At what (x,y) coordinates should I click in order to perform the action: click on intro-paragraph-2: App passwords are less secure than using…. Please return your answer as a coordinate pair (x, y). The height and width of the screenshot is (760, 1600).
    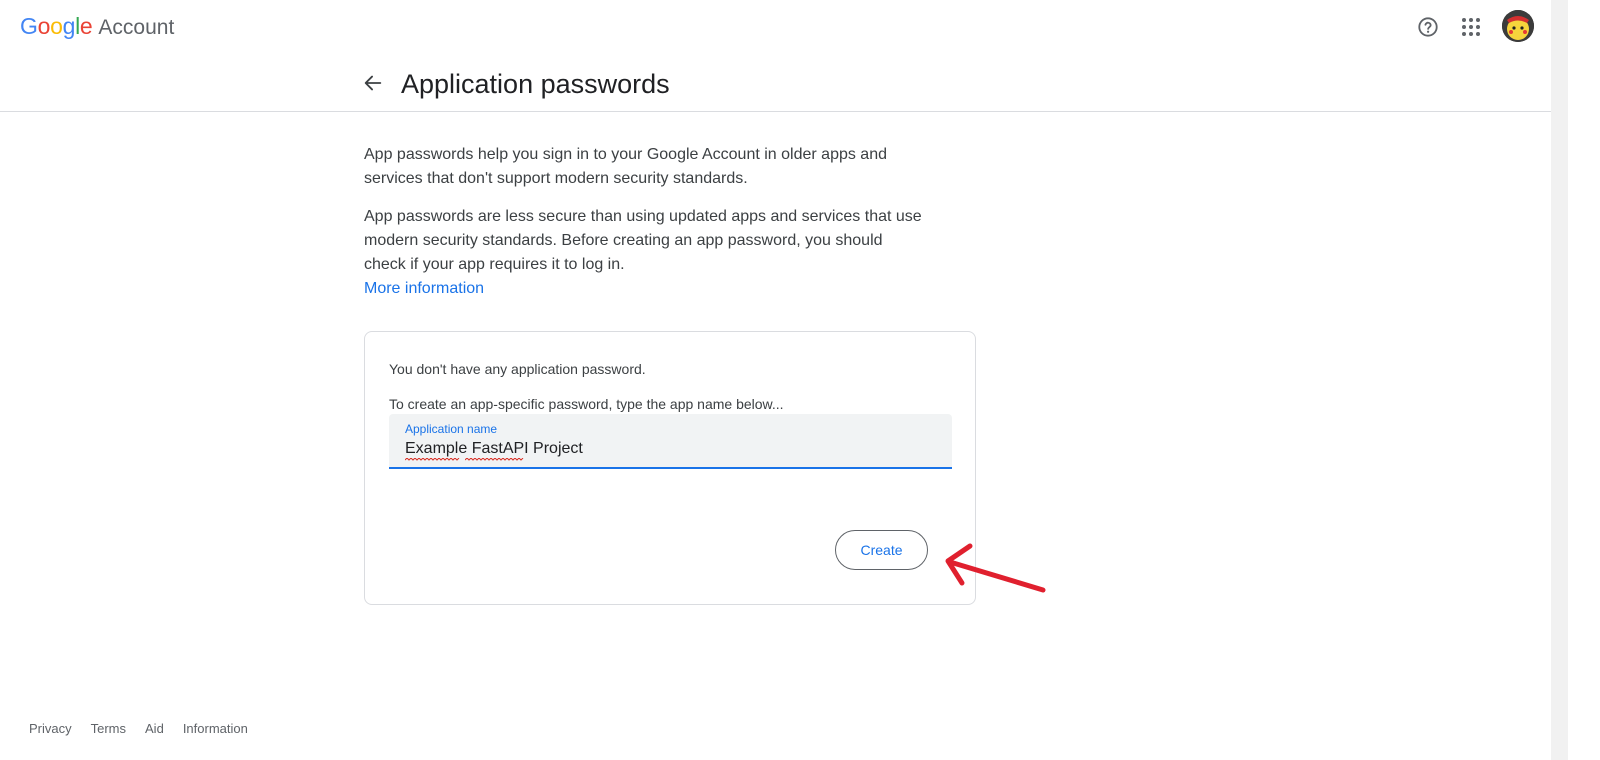
    Looking at the image, I should click on (643, 240).